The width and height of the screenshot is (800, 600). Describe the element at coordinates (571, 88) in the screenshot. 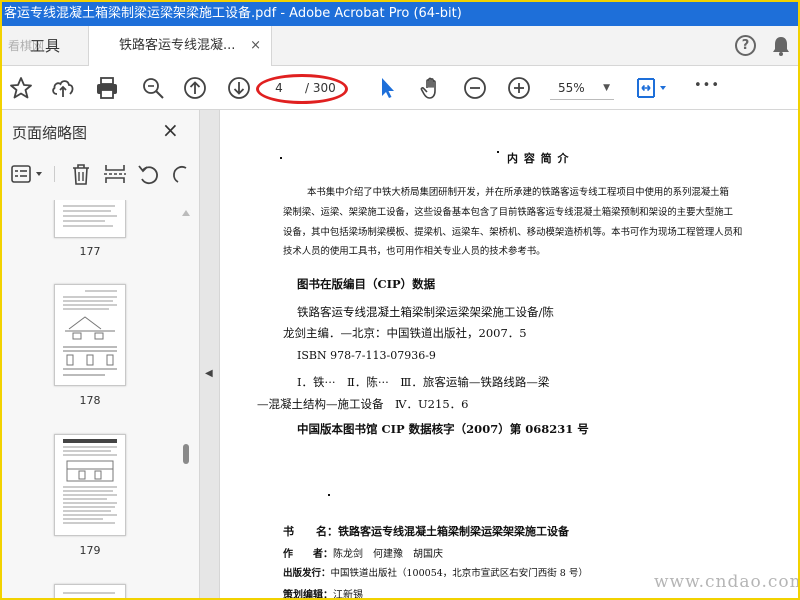

I see `zoom-value: 55%` at that location.